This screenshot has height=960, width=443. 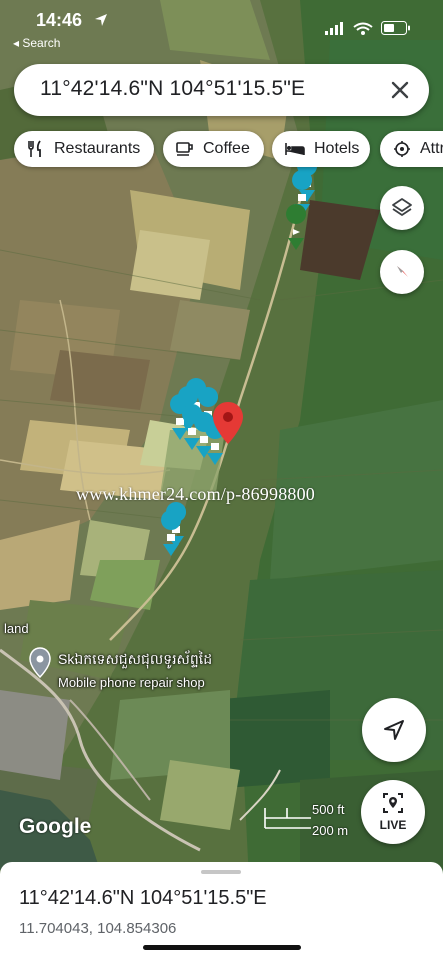 What do you see at coordinates (16, 628) in the screenshot?
I see `map-label-land: land` at bounding box center [16, 628].